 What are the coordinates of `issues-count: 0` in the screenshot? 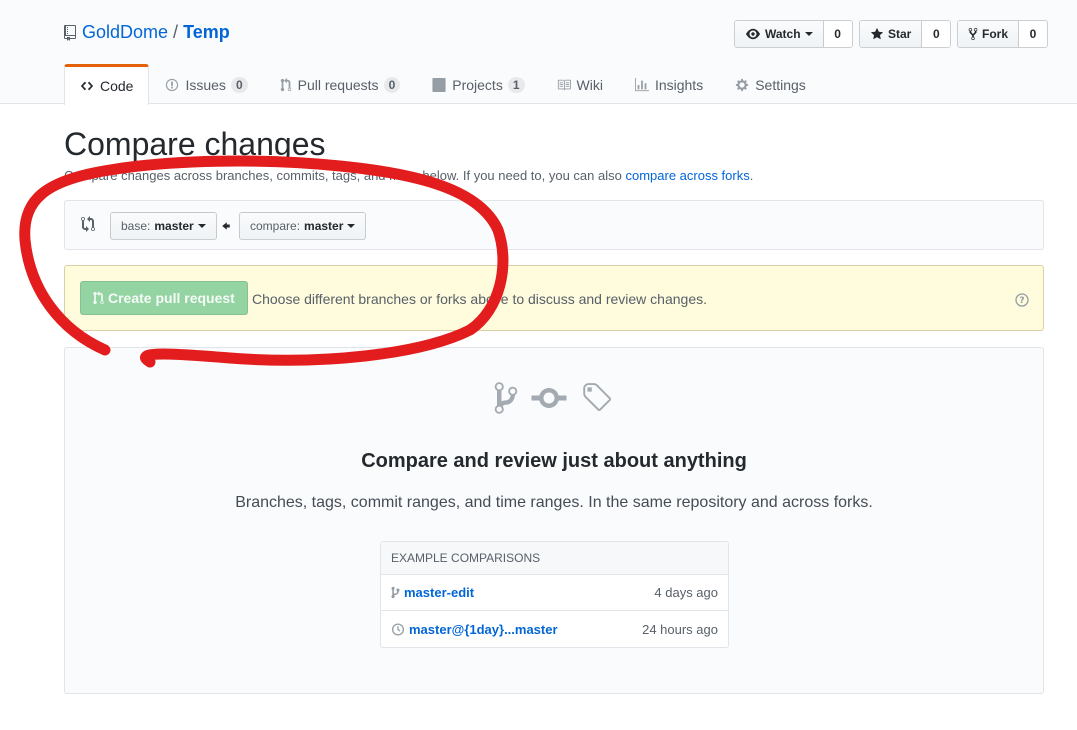 It's located at (239, 84).